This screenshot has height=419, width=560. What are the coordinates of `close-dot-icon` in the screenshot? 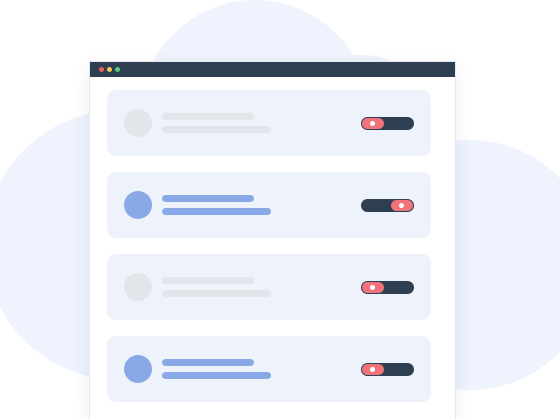 It's located at (101, 69).